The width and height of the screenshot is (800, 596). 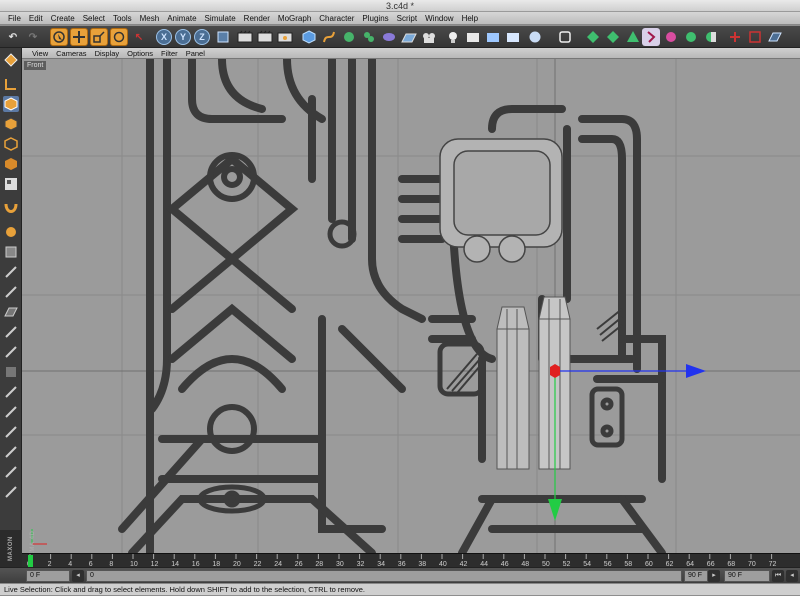 What do you see at coordinates (453, 37) in the screenshot?
I see `light-icon` at bounding box center [453, 37].